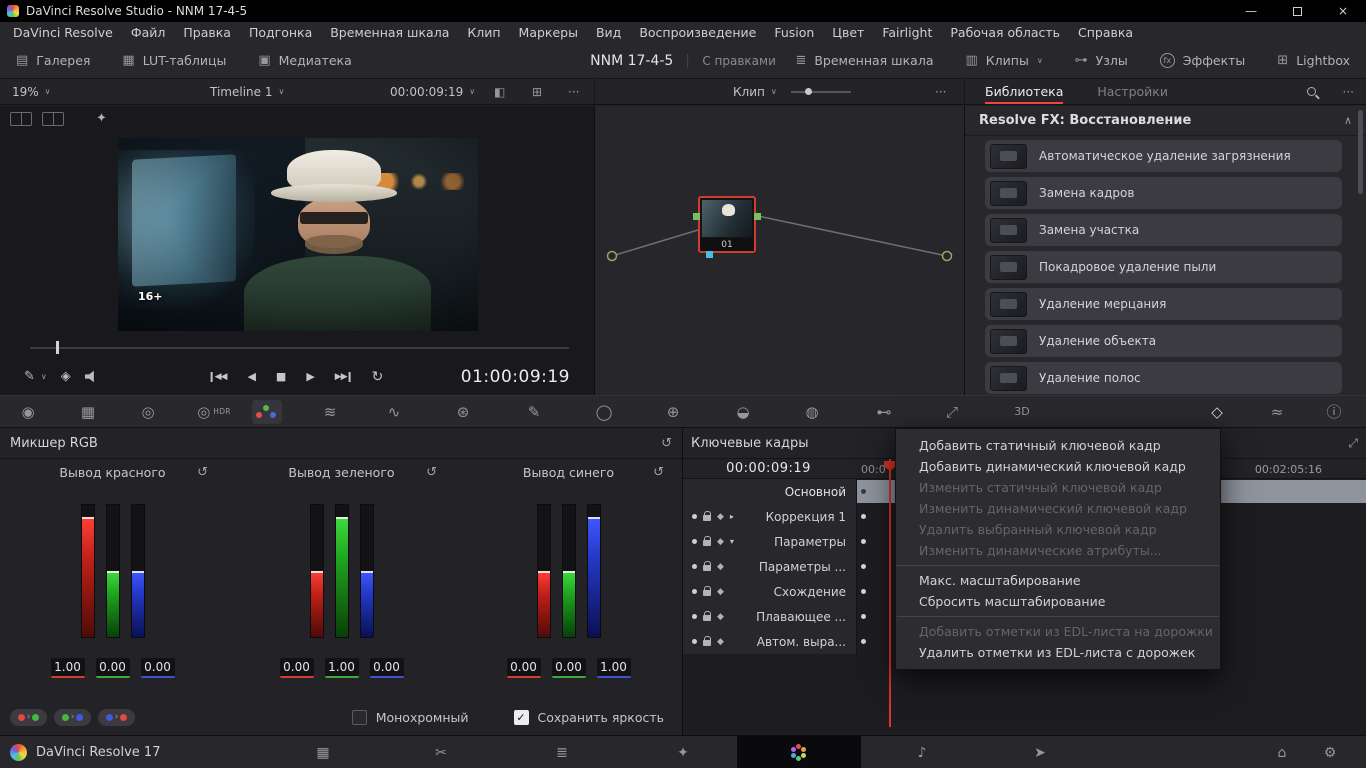 Image resolution: width=1366 pixels, height=768 pixels. I want to click on viewer-zoom-select: 19% ∨, so click(31, 91).